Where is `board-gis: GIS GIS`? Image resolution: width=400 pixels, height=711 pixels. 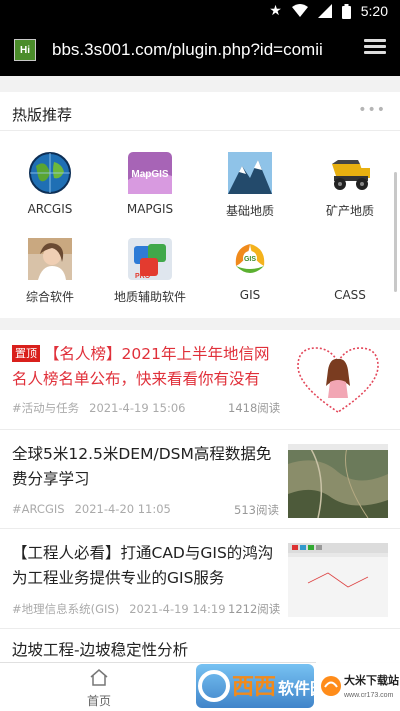 board-gis: GIS GIS is located at coordinates (250, 269).